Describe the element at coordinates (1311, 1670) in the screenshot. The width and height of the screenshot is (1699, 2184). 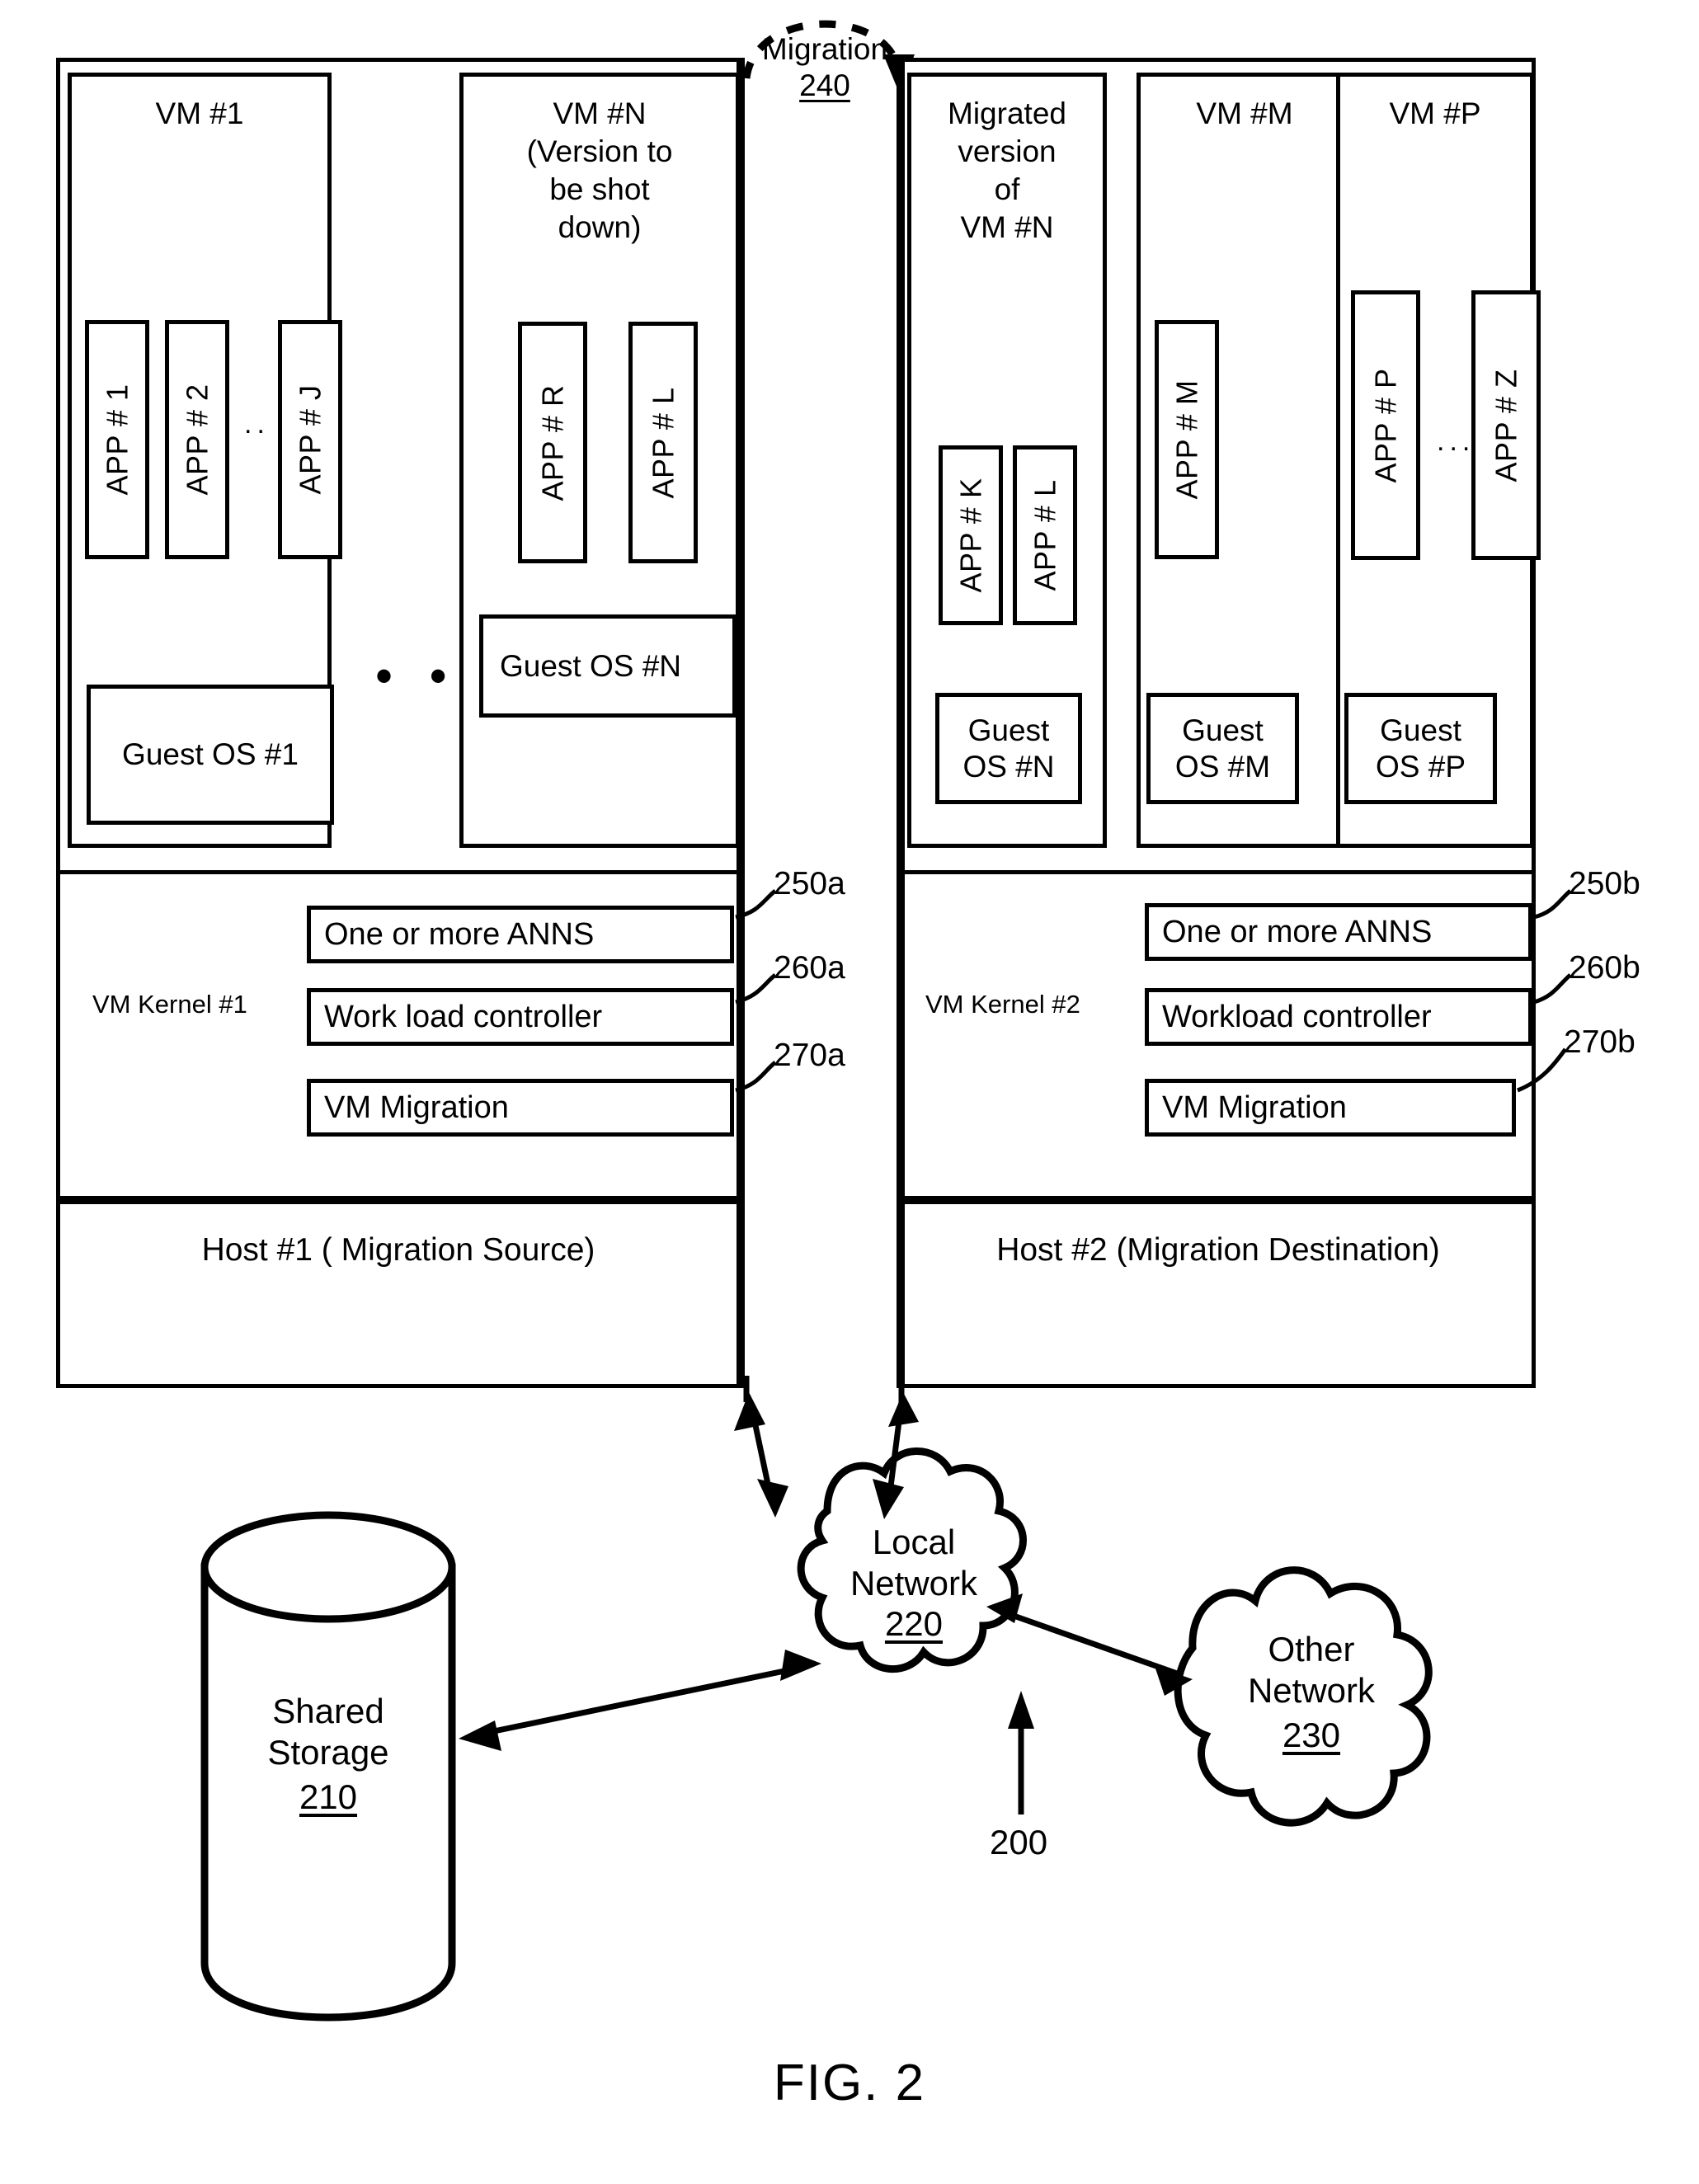
I see `other-network-label: Other Network` at that location.